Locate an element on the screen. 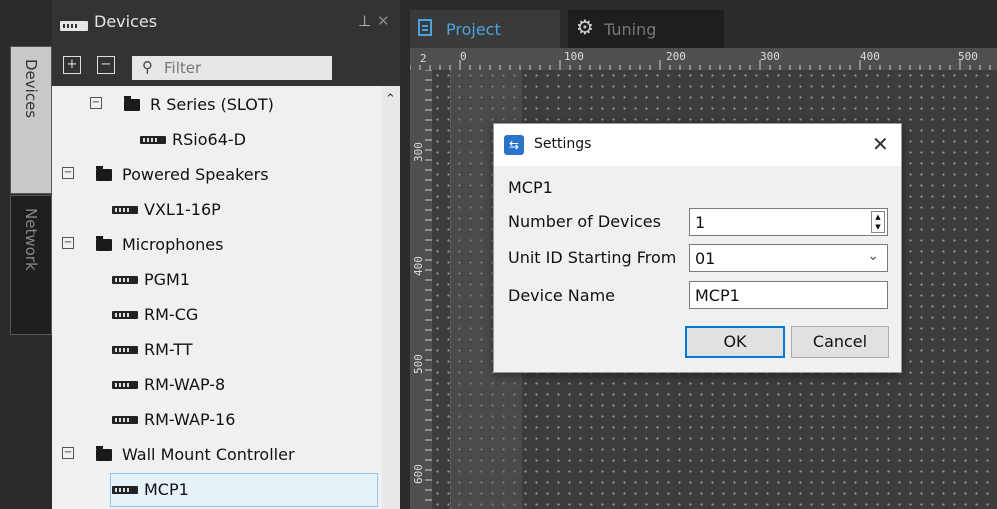 This screenshot has width=997, height=509. settings-app-icon: ⇆ is located at coordinates (514, 145).